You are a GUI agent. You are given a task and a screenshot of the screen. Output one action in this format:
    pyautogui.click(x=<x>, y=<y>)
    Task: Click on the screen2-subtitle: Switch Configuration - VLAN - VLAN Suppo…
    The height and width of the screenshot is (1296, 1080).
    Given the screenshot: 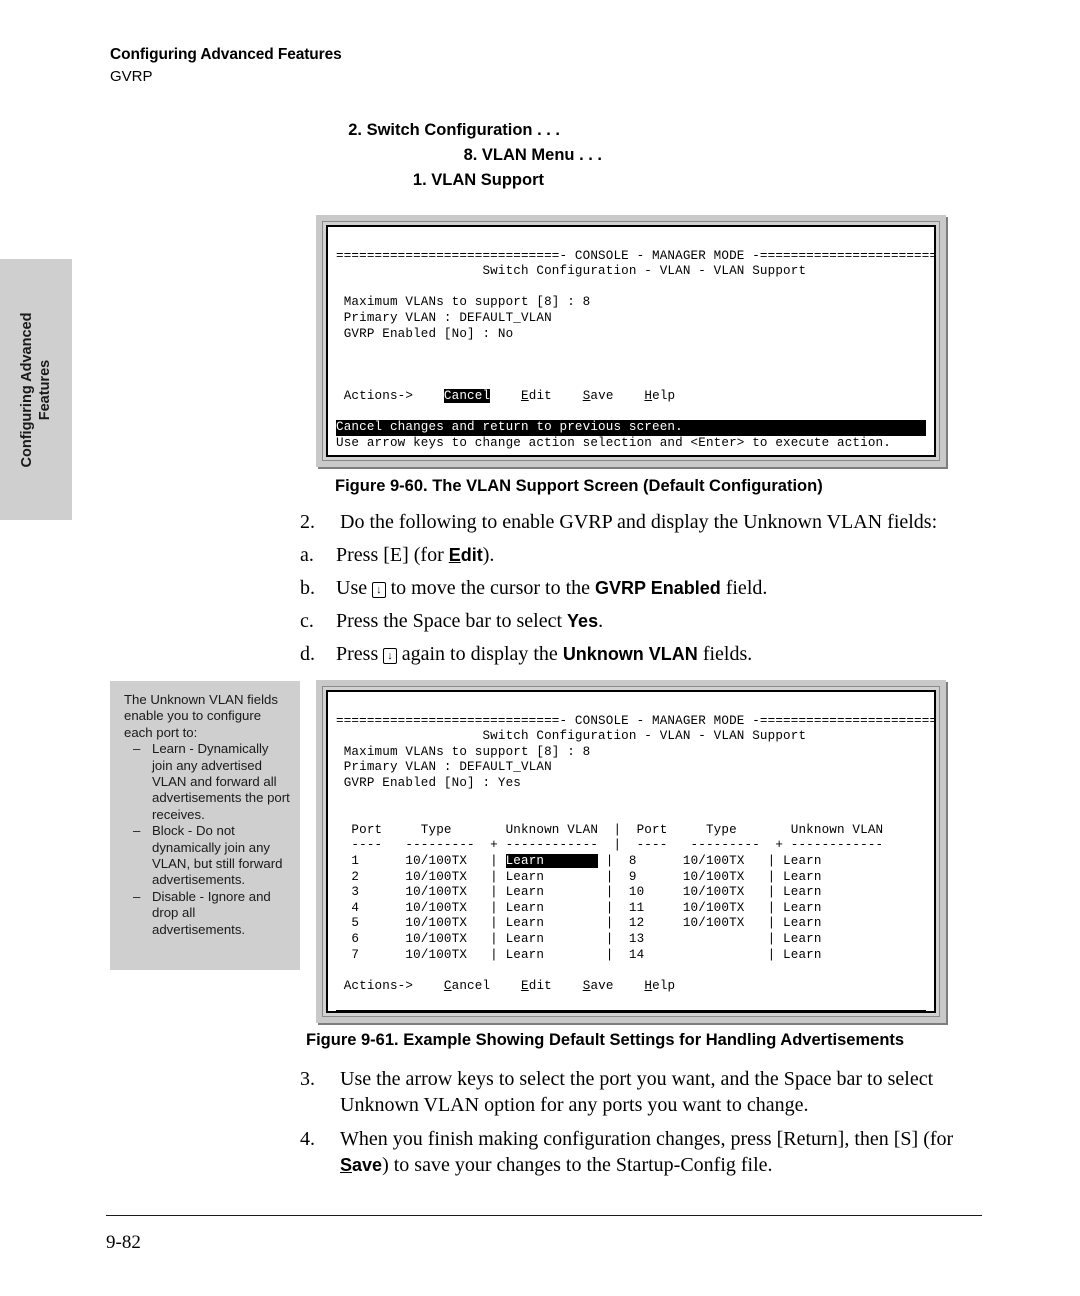 What is the action you would take?
    pyautogui.click(x=571, y=736)
    